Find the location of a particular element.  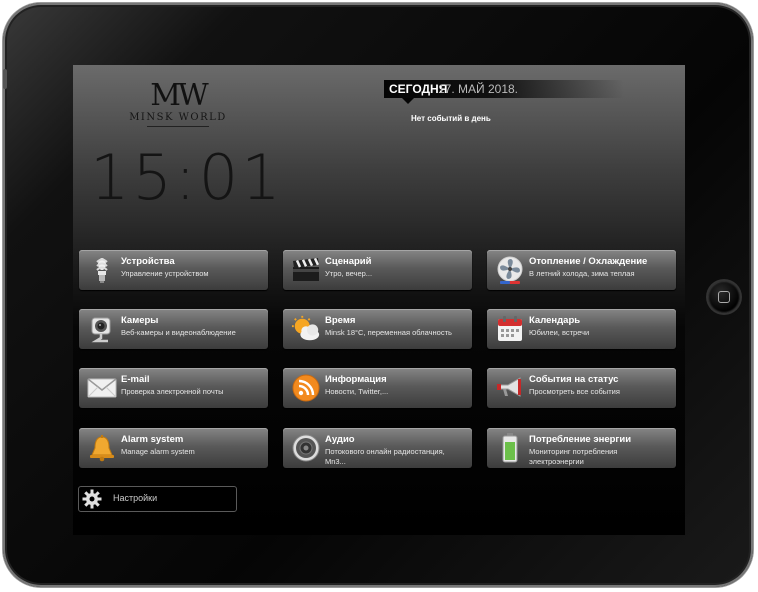

megaphone-icon is located at coordinates (510, 388).